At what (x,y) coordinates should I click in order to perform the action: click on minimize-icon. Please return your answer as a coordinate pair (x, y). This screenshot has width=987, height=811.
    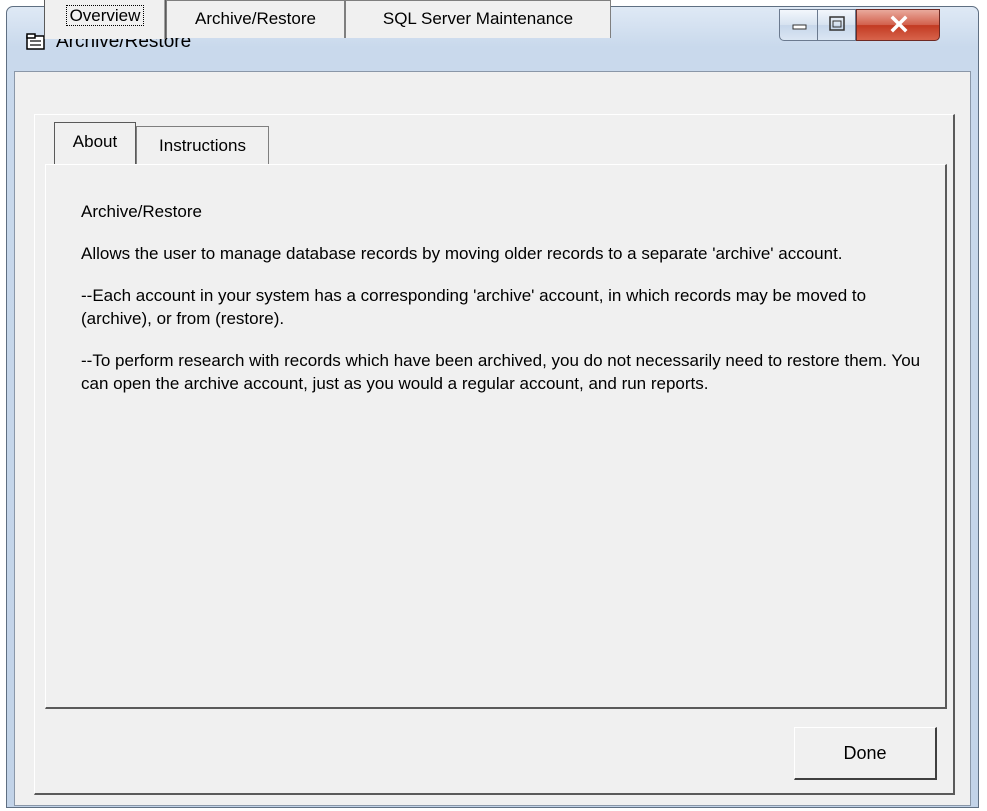
    Looking at the image, I should click on (799, 27).